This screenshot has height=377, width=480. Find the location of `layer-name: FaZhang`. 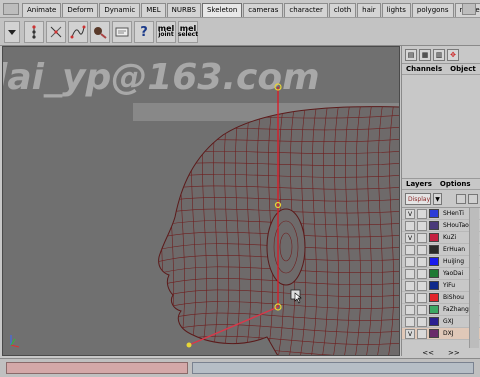

layer-name: FaZhang is located at coordinates (456, 309).